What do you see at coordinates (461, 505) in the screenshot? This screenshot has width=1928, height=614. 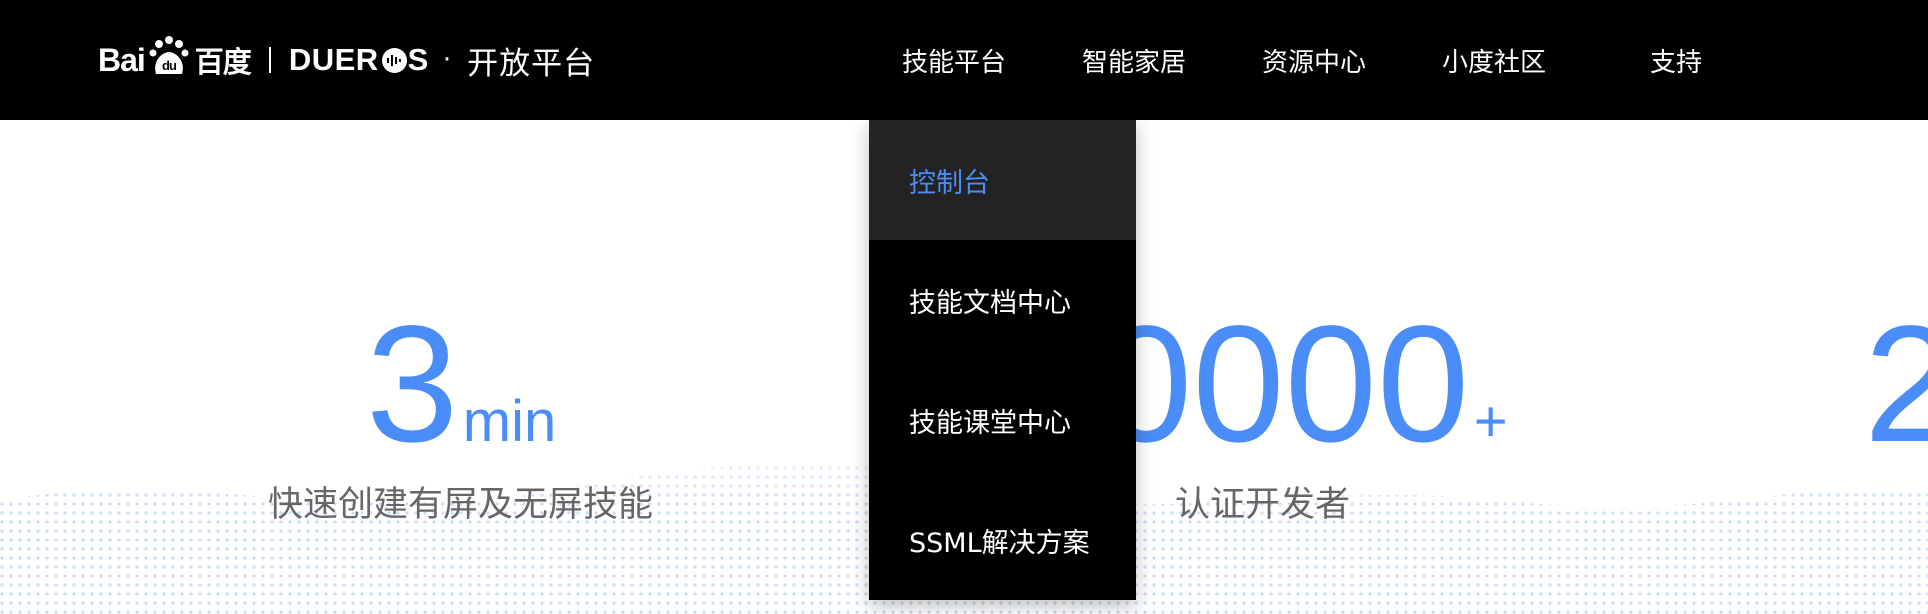 I see `stat-label: 快速创建有屏及无屏技能` at bounding box center [461, 505].